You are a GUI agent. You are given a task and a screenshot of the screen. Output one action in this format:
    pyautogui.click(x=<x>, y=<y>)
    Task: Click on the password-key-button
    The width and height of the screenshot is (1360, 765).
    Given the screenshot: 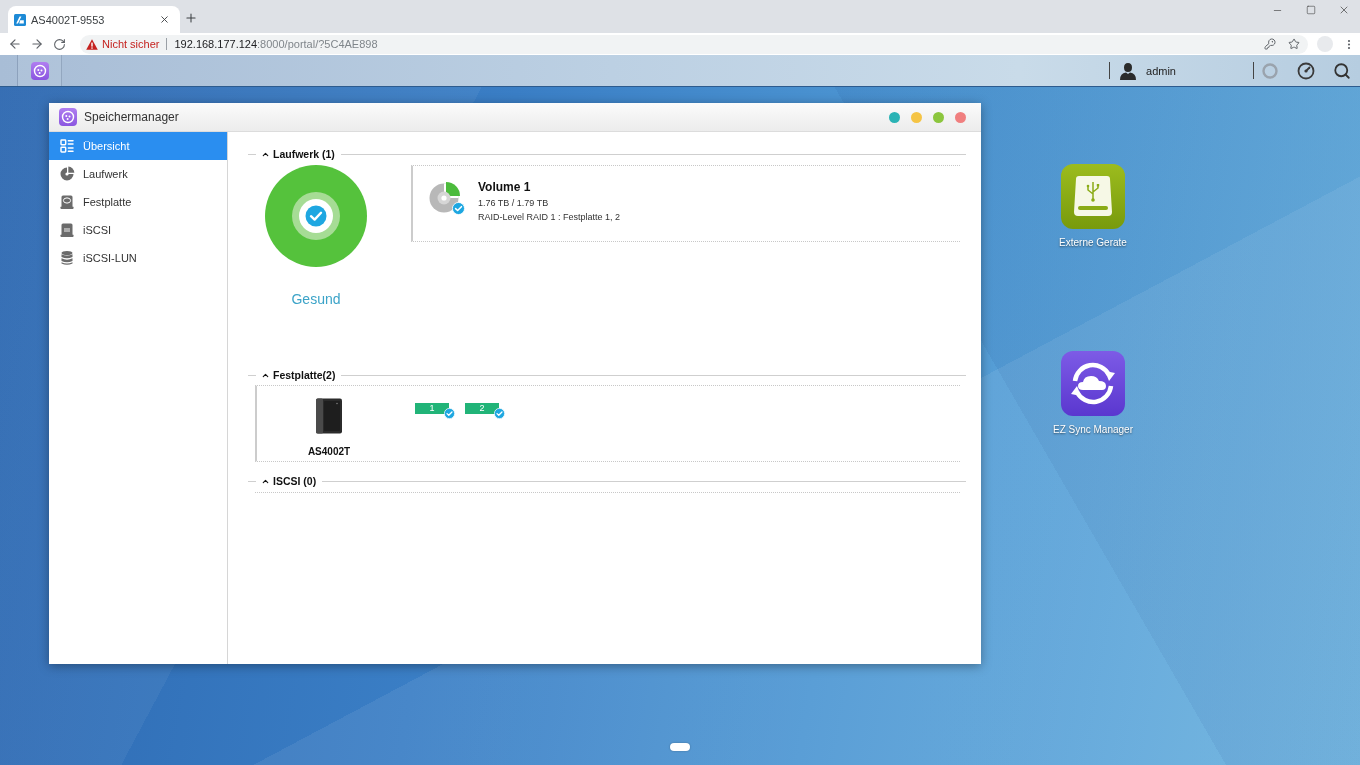 What is the action you would take?
    pyautogui.click(x=1270, y=44)
    